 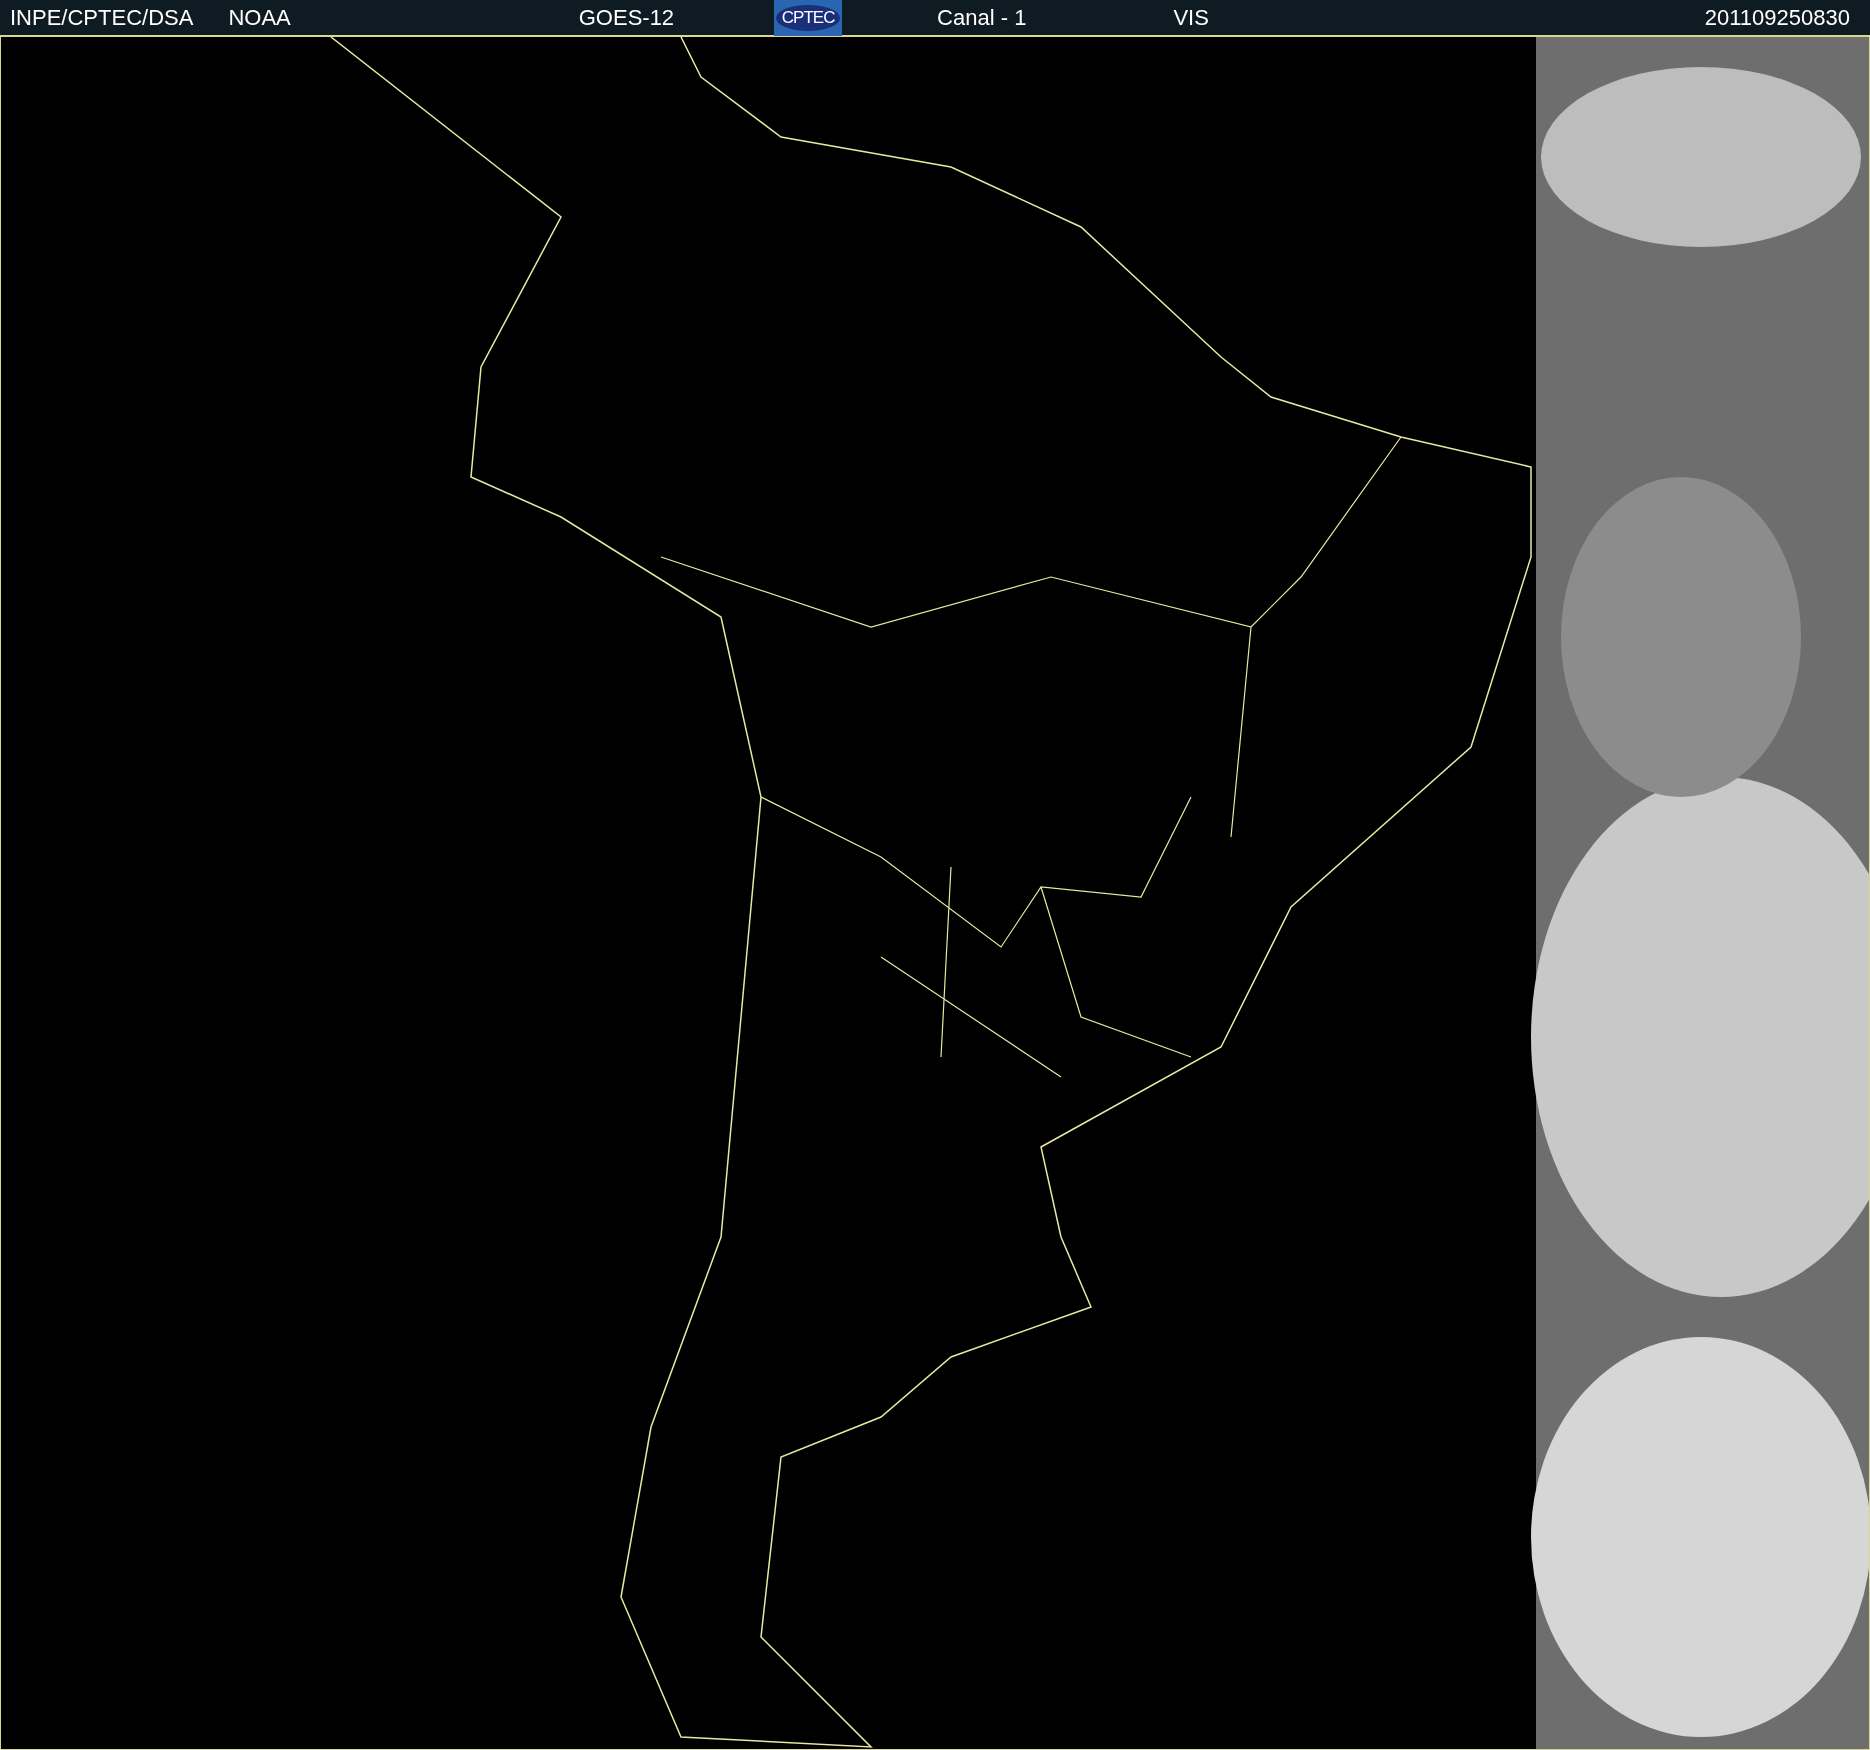 I want to click on channel-label: Canal - 1, so click(x=982, y=17).